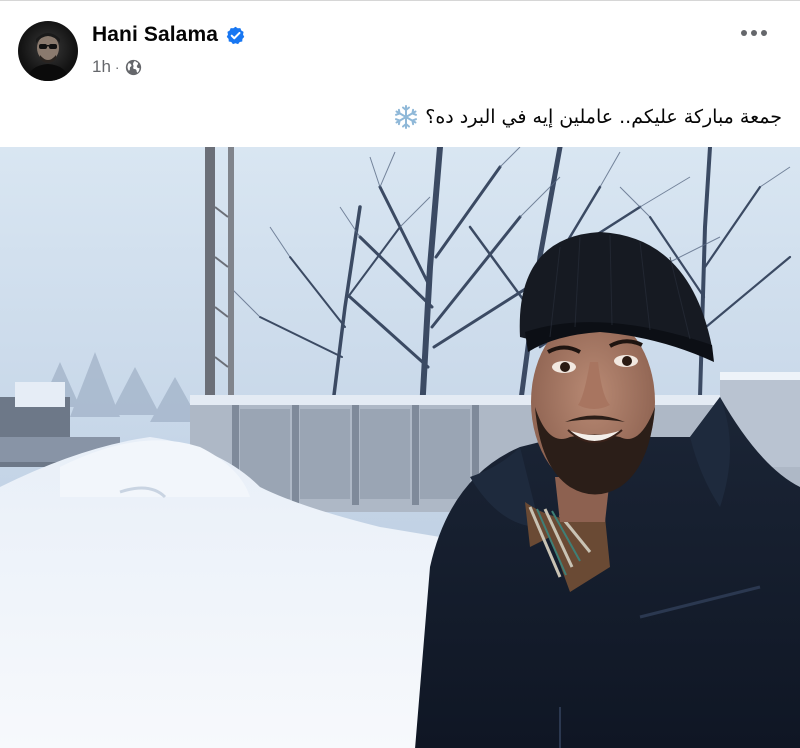 The width and height of the screenshot is (800, 748). What do you see at coordinates (235, 35) in the screenshot?
I see `verified-badge-icon` at bounding box center [235, 35].